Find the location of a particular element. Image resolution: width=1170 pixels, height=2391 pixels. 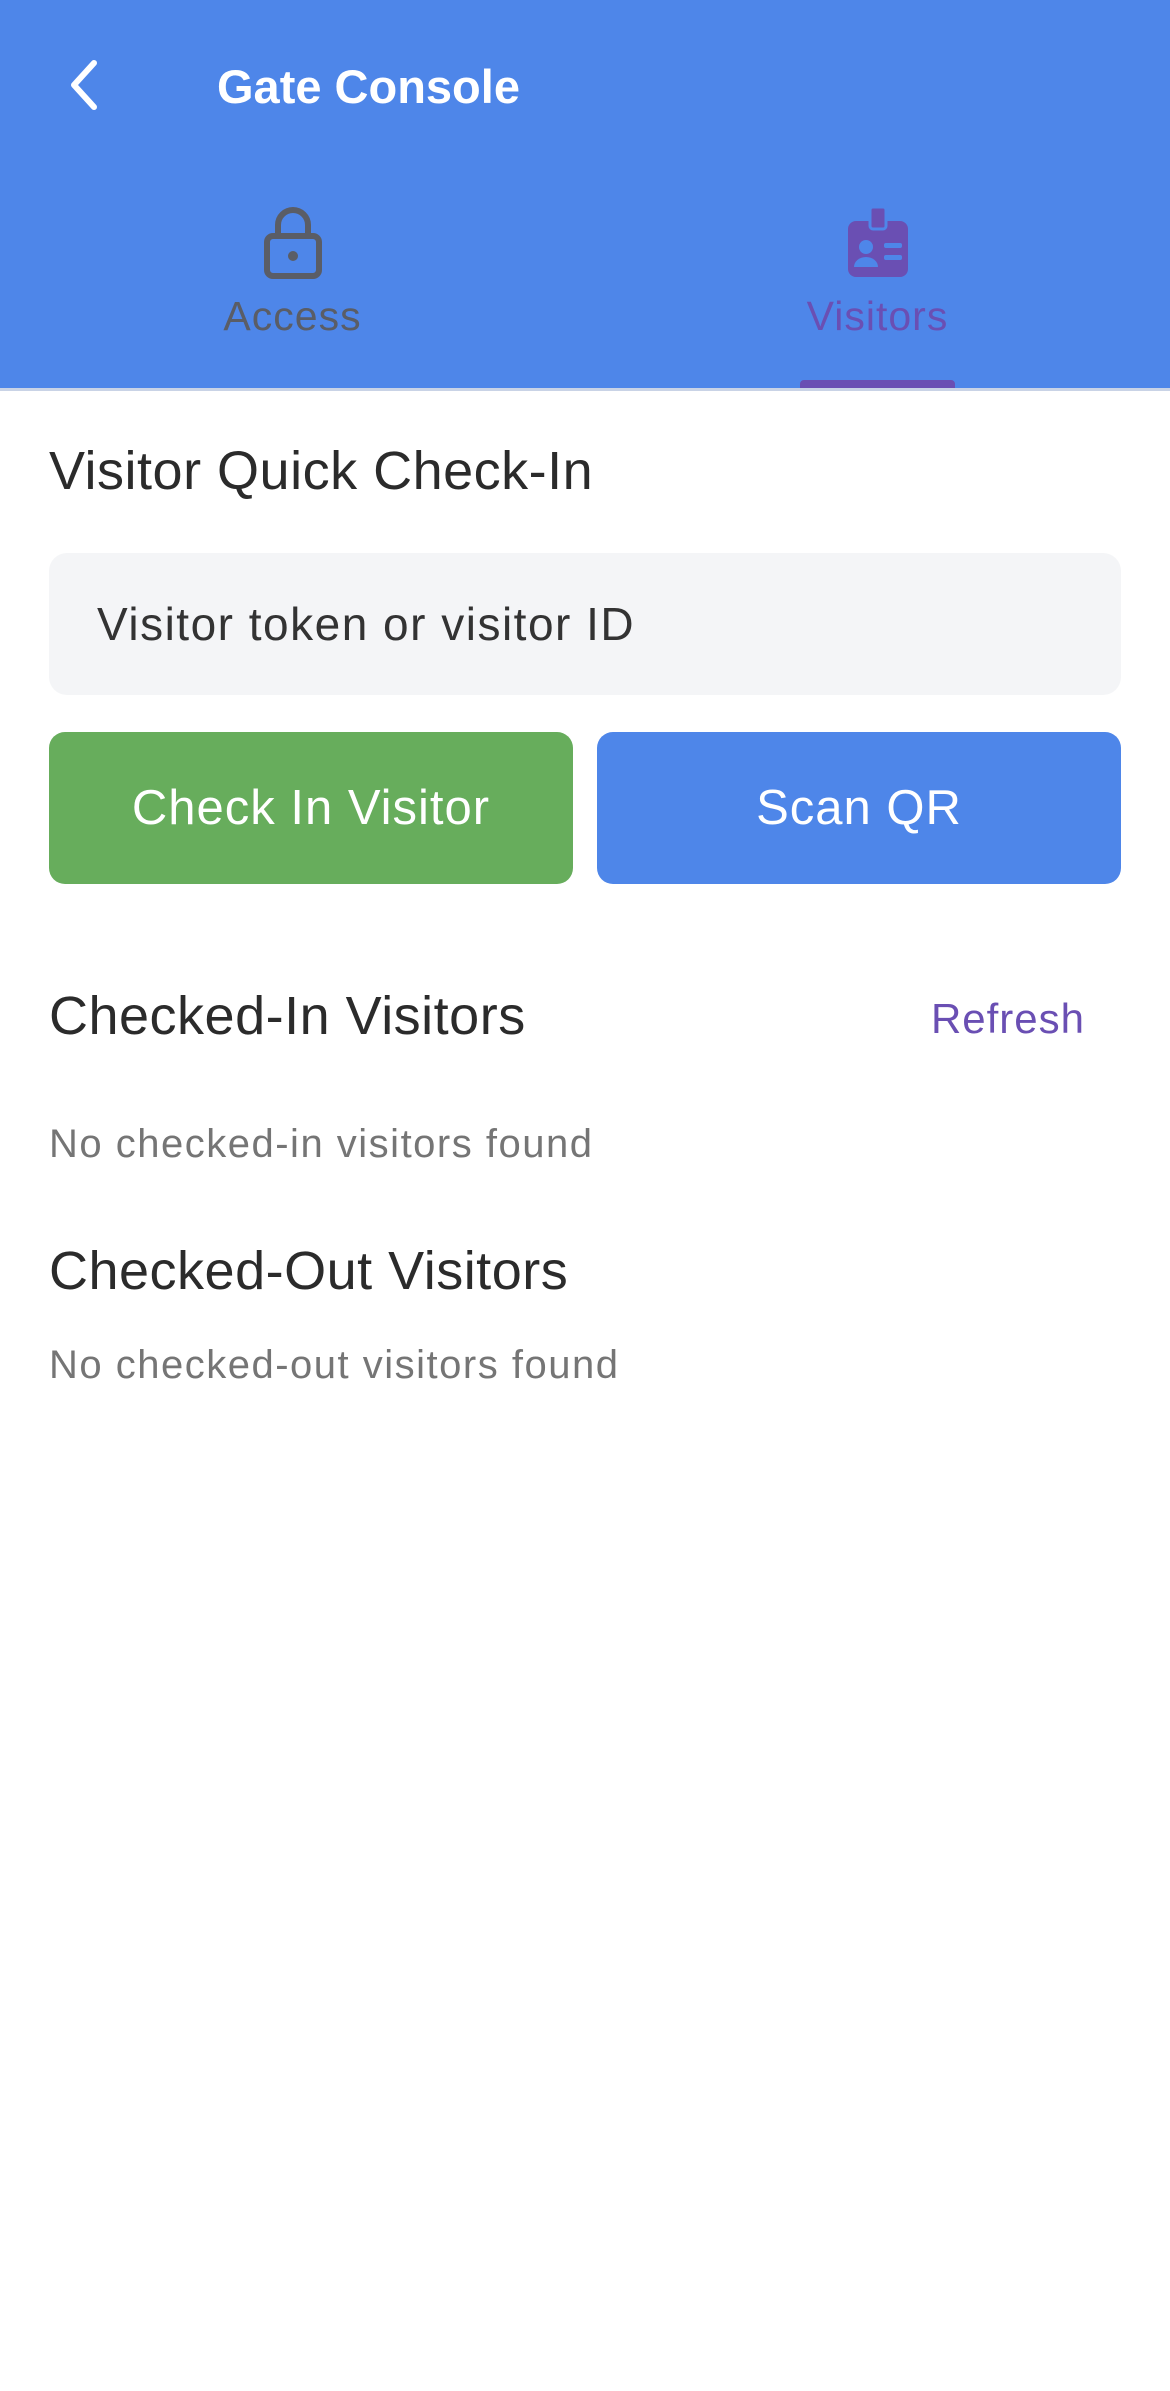

active-tab-indicator is located at coordinates (877, 384).